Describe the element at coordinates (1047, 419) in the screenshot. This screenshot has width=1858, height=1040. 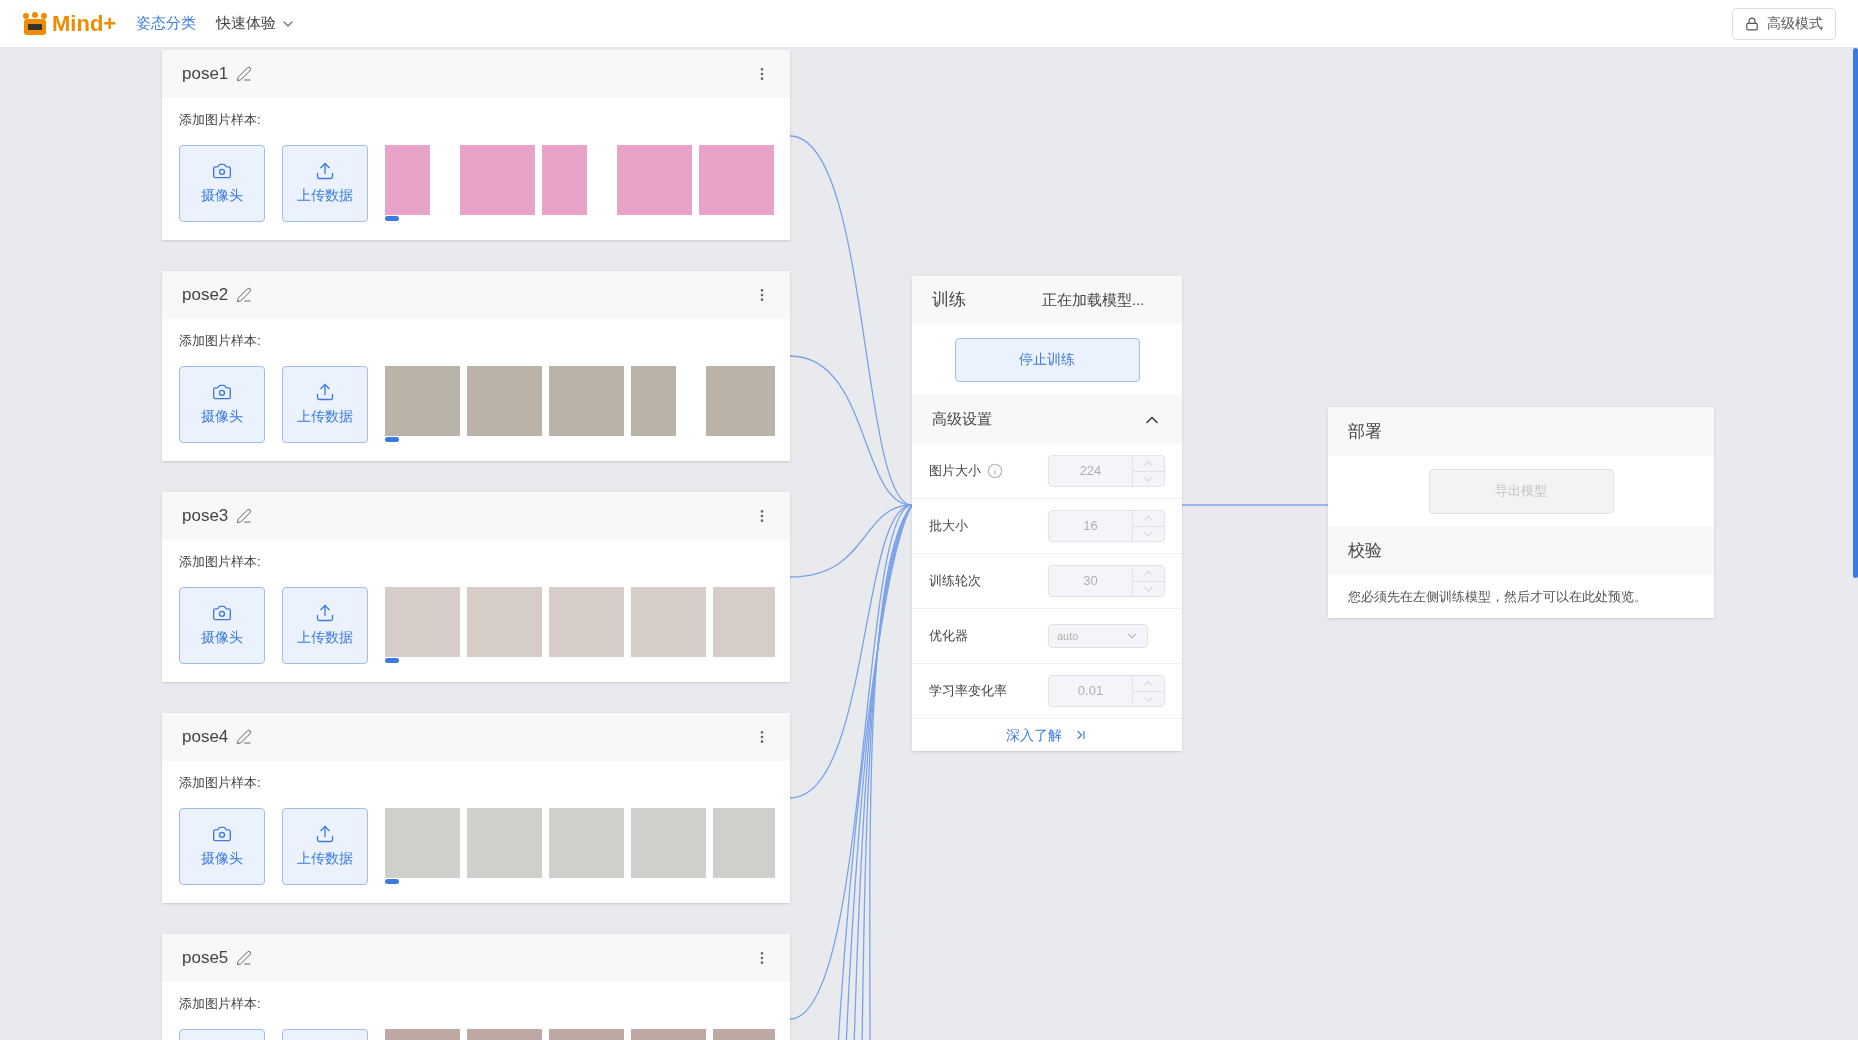
I see `advanced-settings-header: 高级设置` at that location.